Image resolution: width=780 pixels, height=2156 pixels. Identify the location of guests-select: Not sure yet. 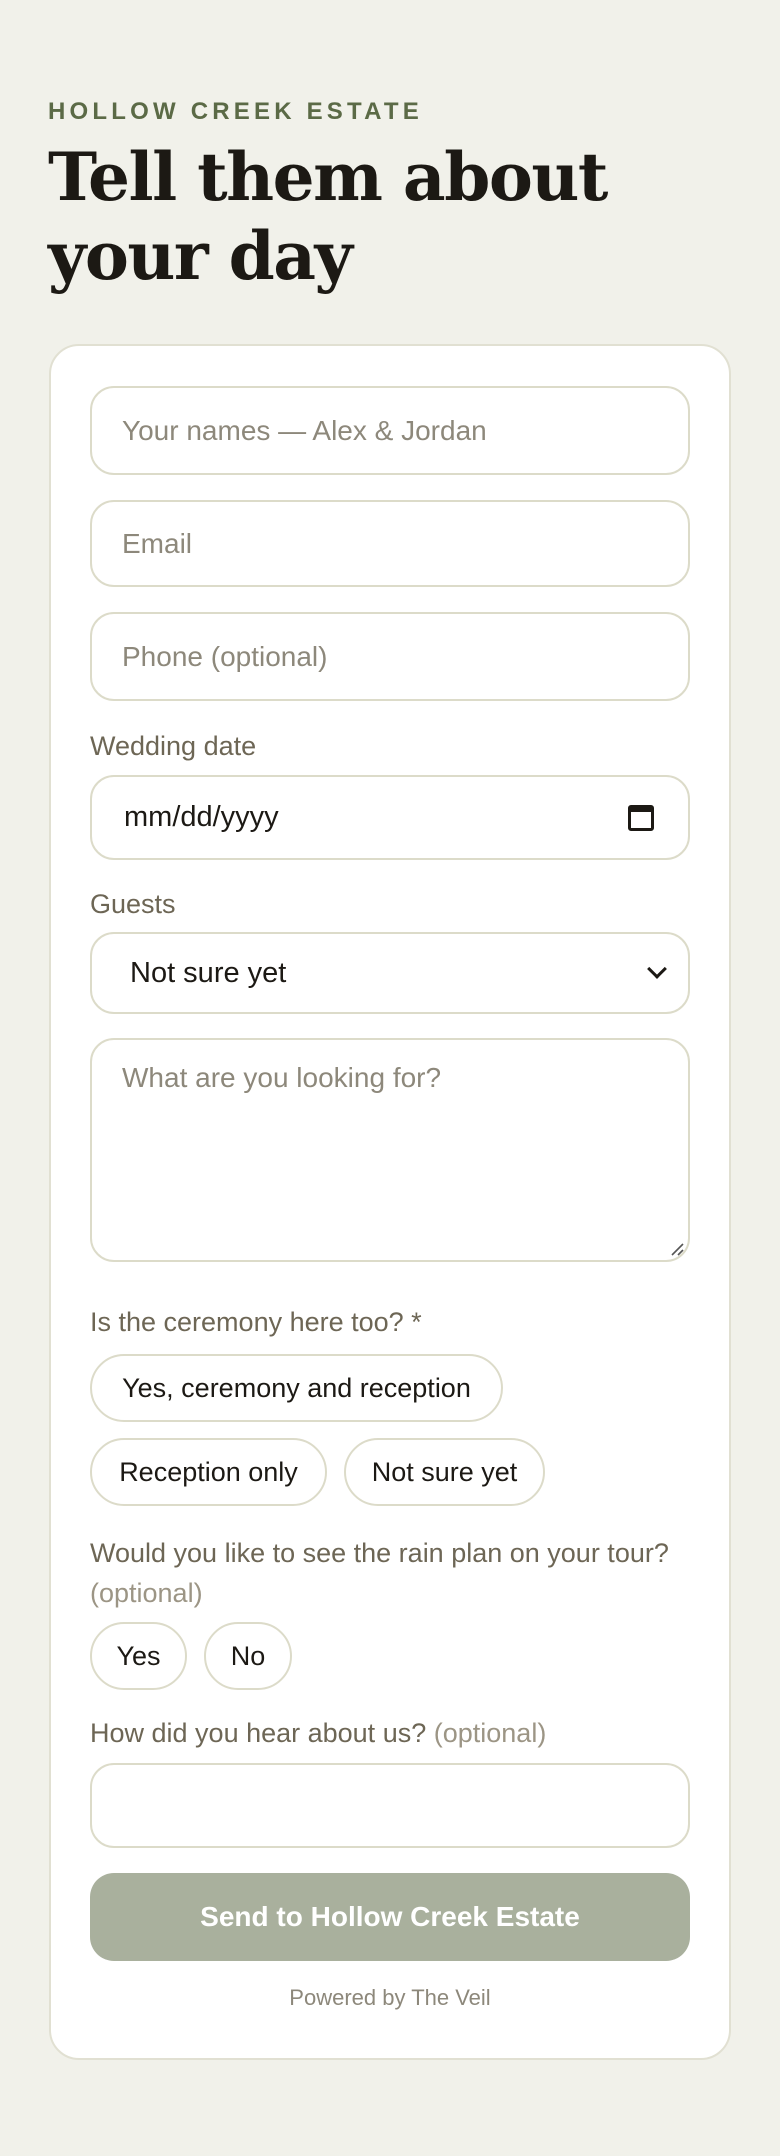
(390, 973).